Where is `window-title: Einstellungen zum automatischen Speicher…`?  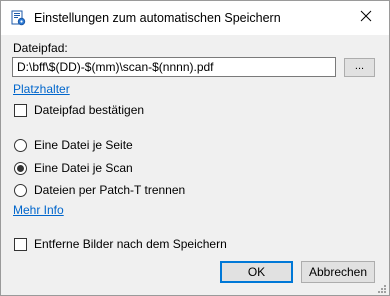 window-title: Einstellungen zum automatischen Speicher… is located at coordinates (157, 18).